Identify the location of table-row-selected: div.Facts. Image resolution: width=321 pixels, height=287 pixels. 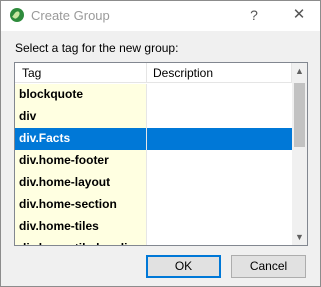
(153, 139).